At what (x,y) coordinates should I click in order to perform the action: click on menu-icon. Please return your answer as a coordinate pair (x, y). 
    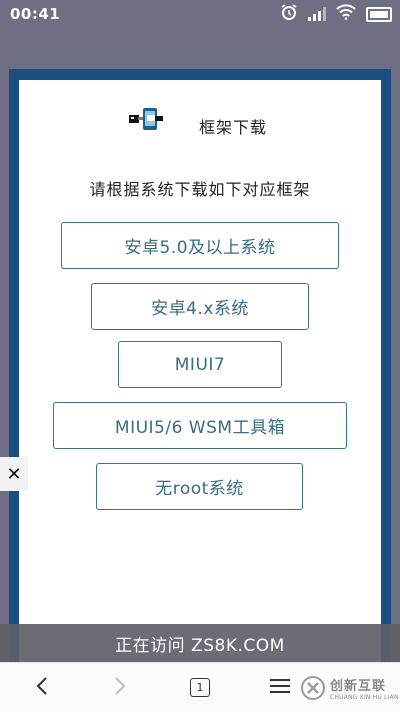
    Looking at the image, I should click on (280, 688).